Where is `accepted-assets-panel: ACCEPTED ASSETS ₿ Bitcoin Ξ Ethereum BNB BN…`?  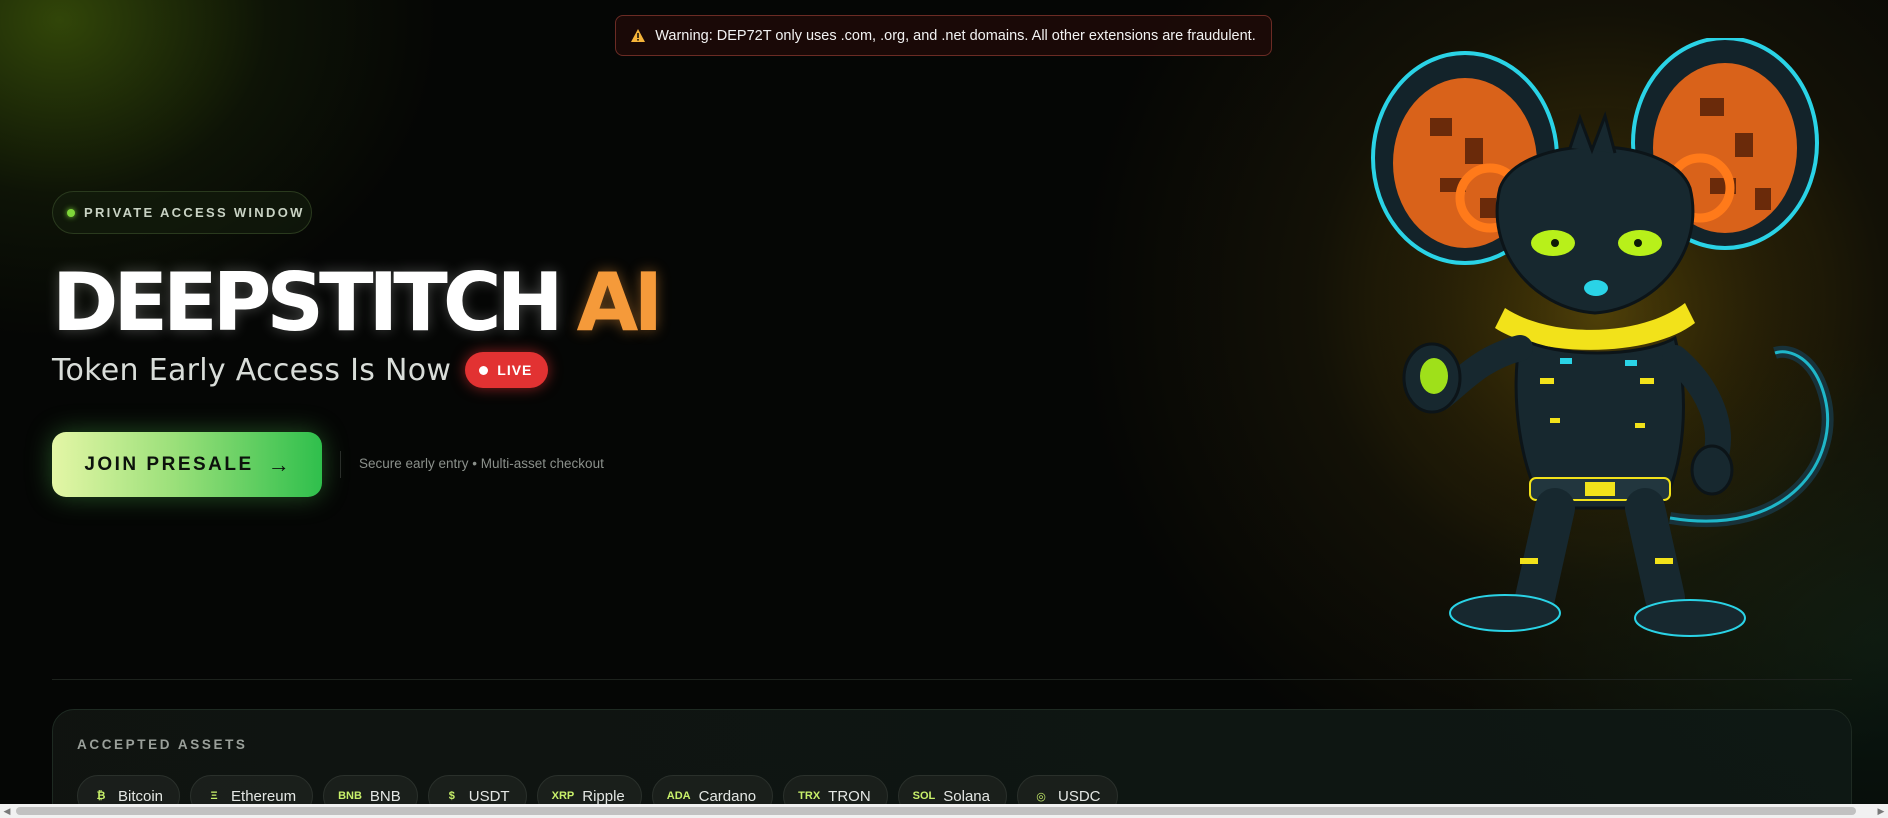 accepted-assets-panel: ACCEPTED ASSETS ₿ Bitcoin Ξ Ethereum BNB BN… is located at coordinates (952, 763).